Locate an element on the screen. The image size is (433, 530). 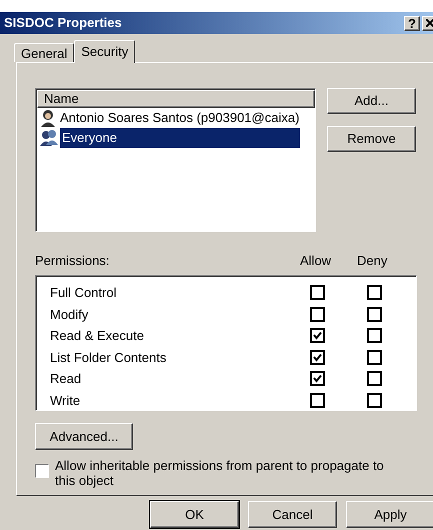
permissions-label: Permissions: is located at coordinates (72, 261).